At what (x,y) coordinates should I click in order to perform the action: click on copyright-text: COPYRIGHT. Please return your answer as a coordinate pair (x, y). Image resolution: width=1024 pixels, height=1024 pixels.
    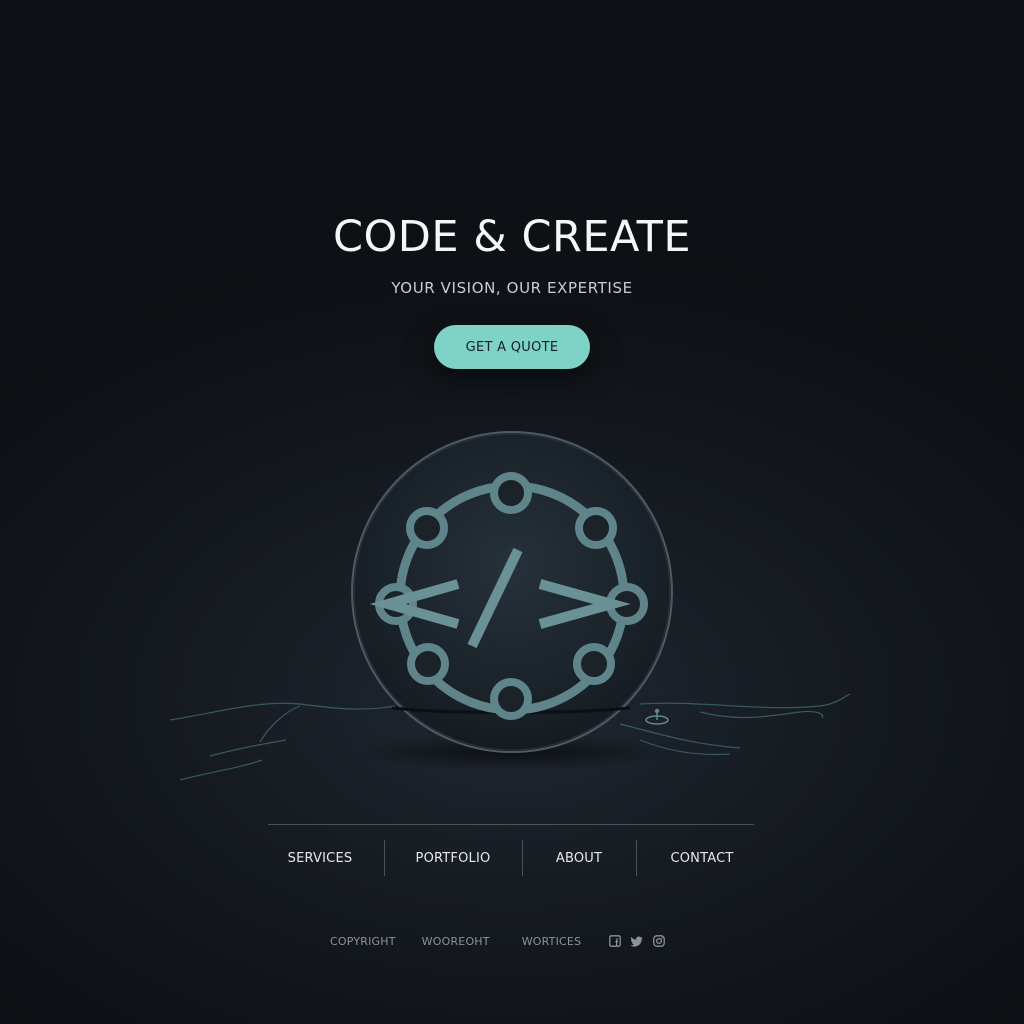
    Looking at the image, I should click on (363, 941).